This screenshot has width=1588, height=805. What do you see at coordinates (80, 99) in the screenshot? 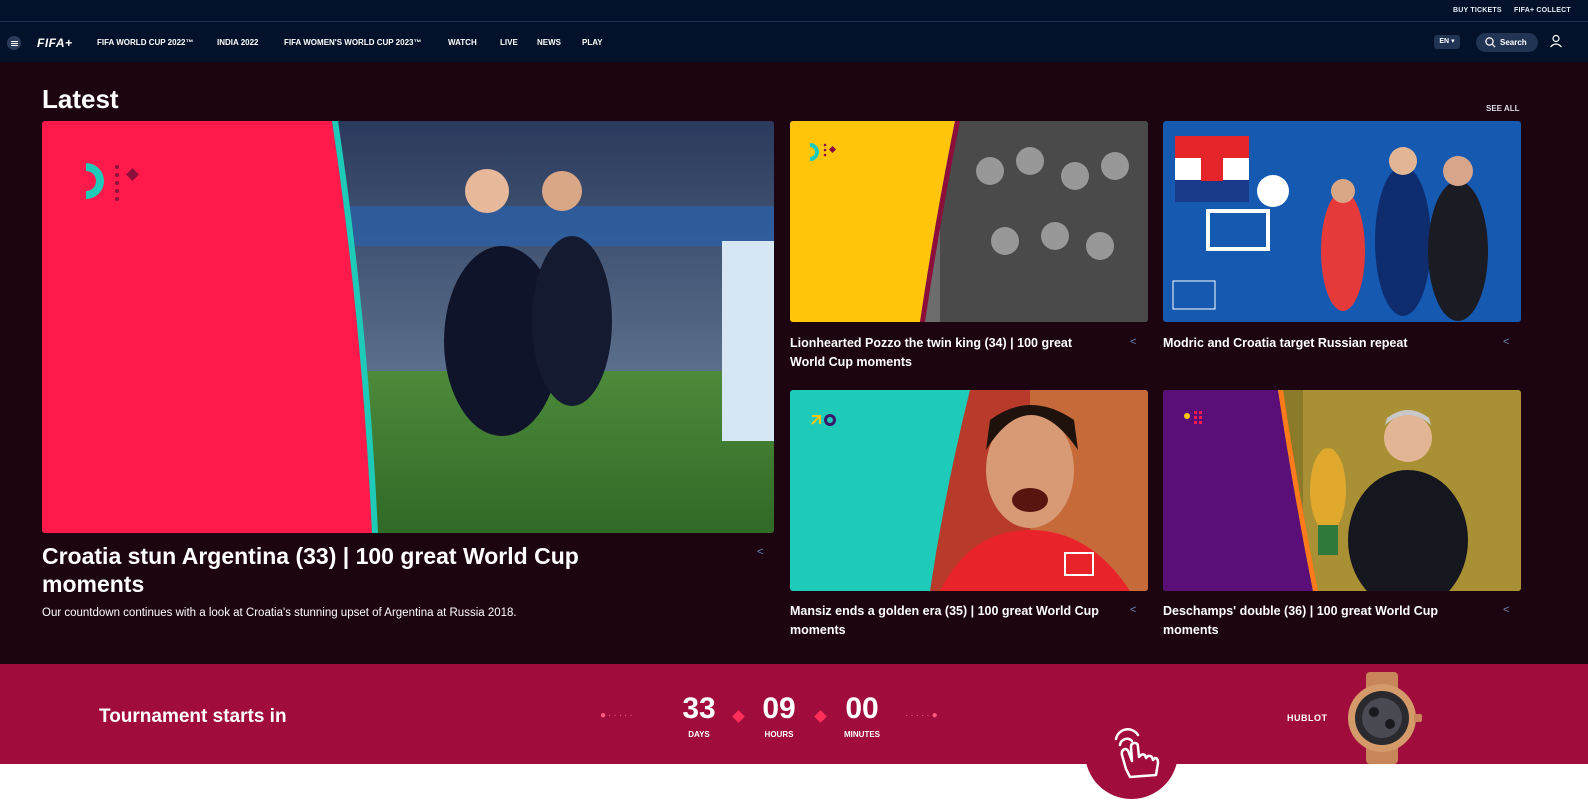
I see `section-heading: Latest` at bounding box center [80, 99].